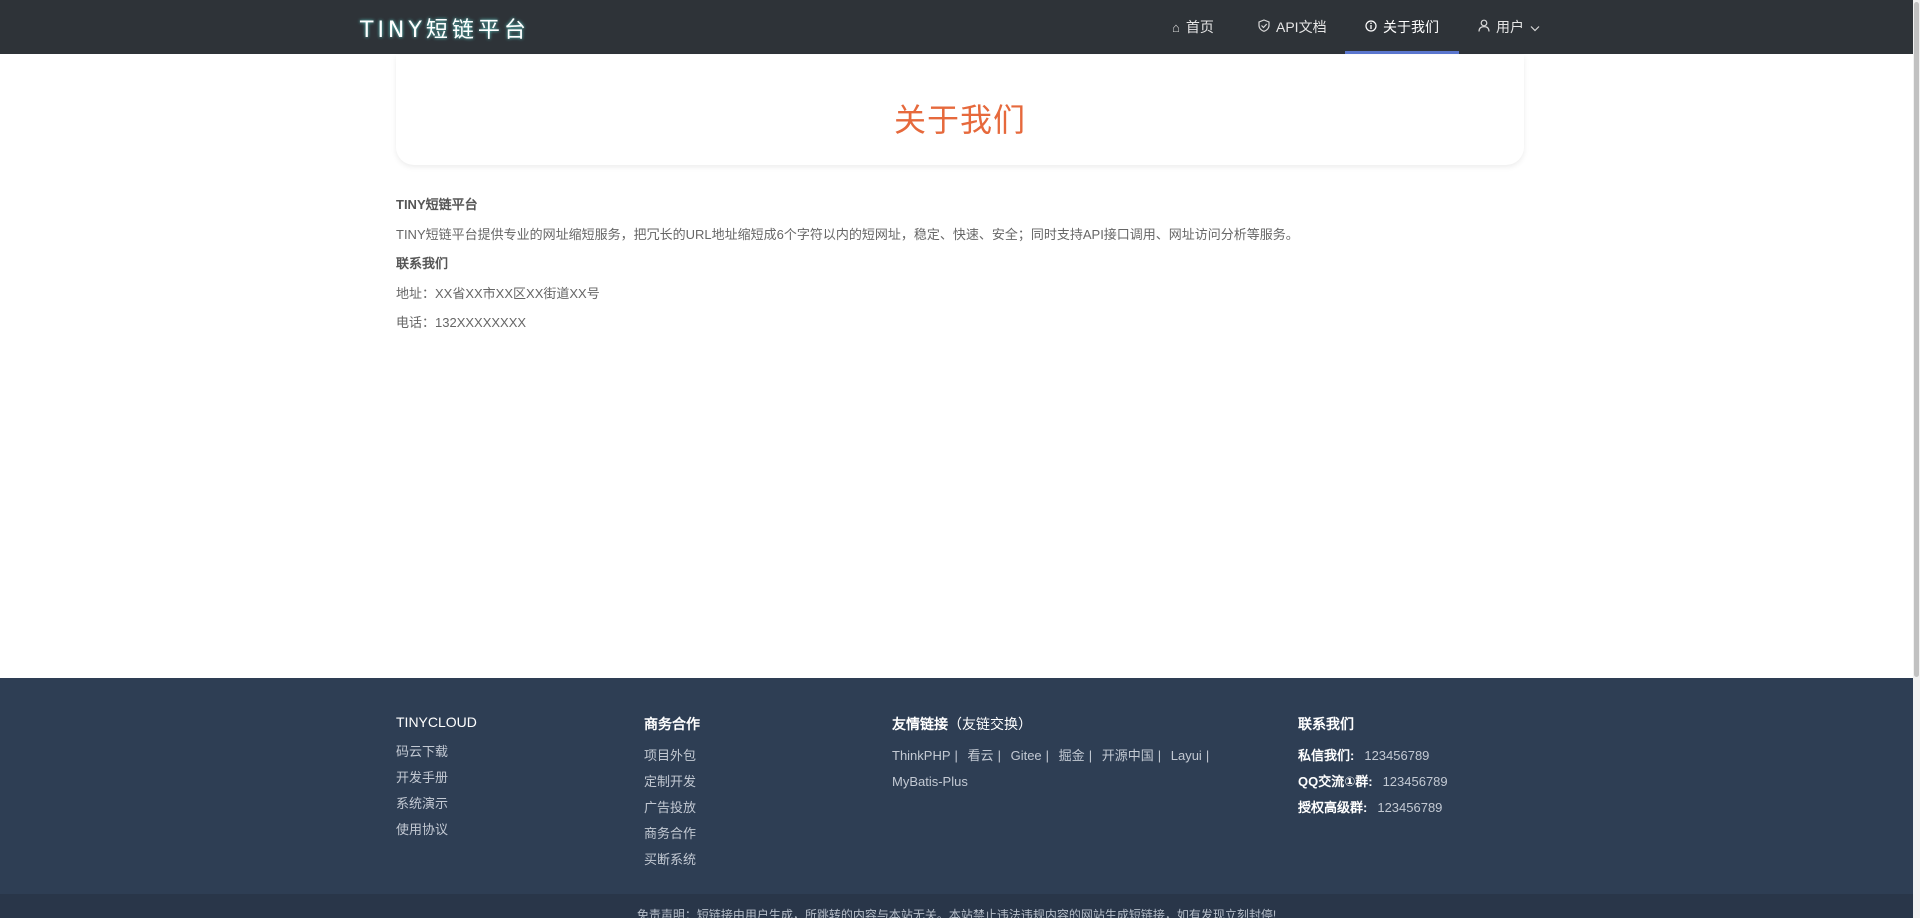 Image resolution: width=1920 pixels, height=918 pixels. What do you see at coordinates (921, 755) in the screenshot?
I see `friend-link: ThinkPHP` at bounding box center [921, 755].